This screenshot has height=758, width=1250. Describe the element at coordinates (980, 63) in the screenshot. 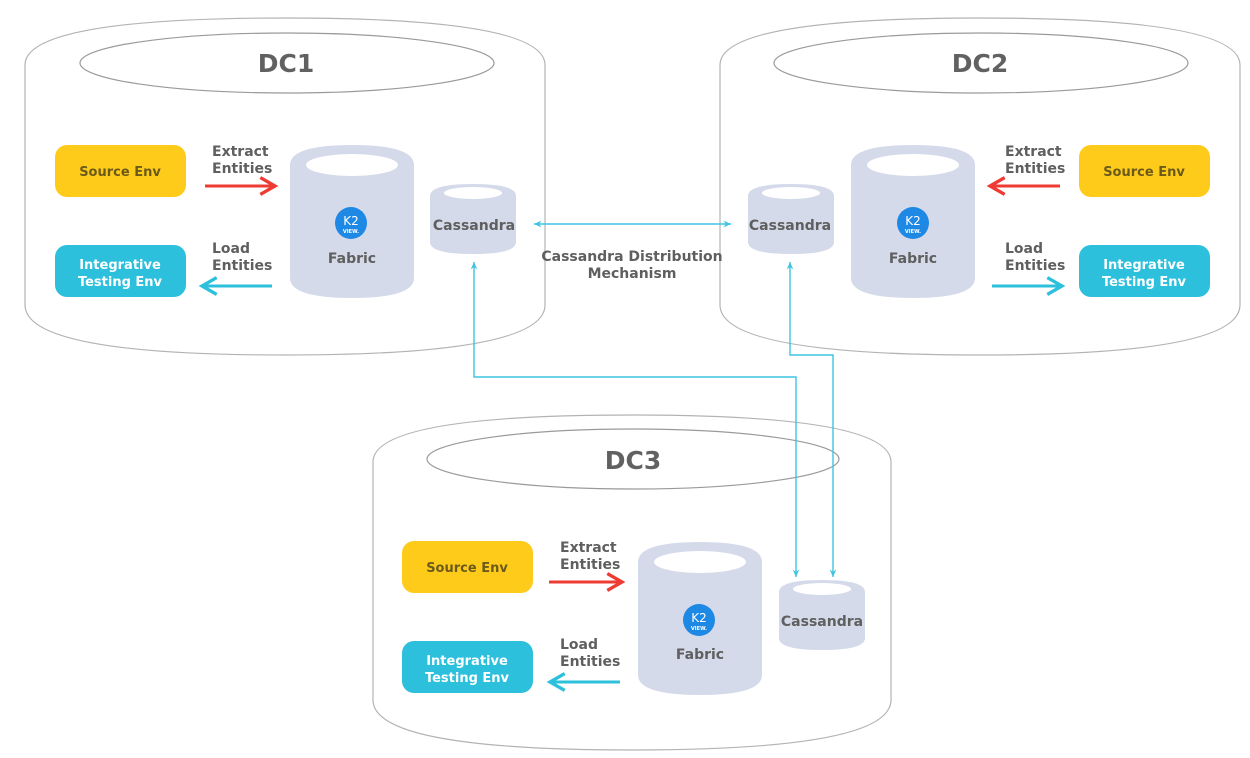

I see `dc2-title: DC2` at that location.